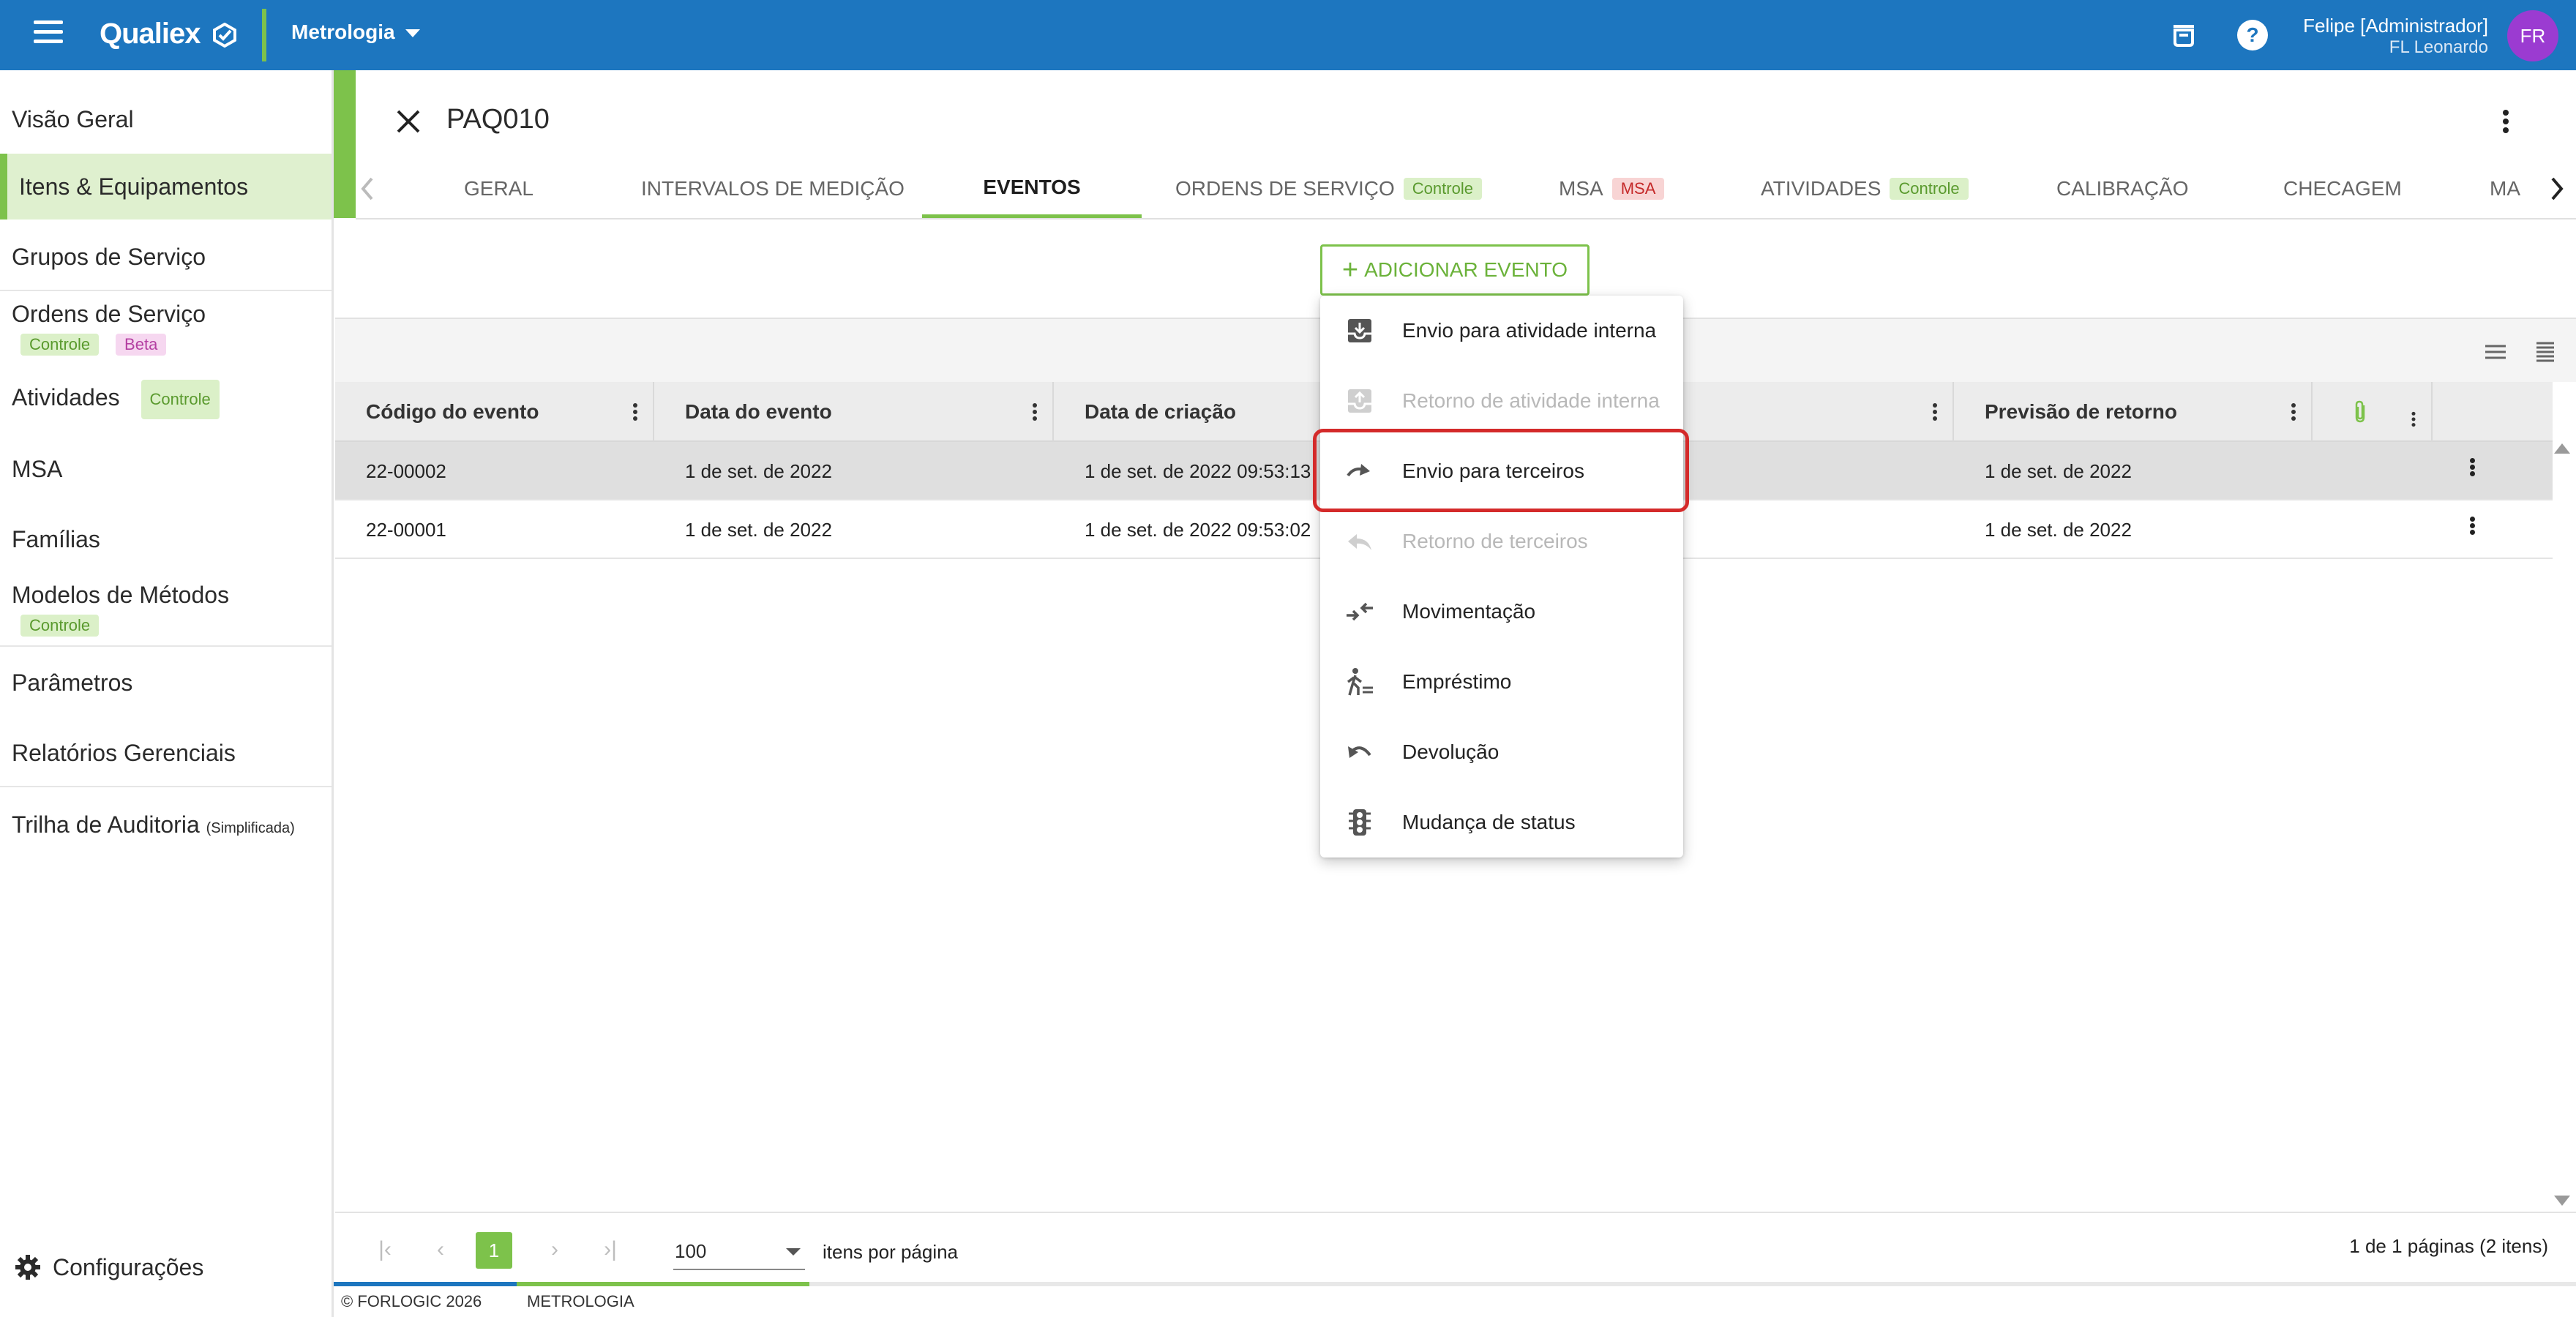 This screenshot has height=1317, width=2576. Describe the element at coordinates (452, 411) in the screenshot. I see `column-label: Código do evento` at that location.